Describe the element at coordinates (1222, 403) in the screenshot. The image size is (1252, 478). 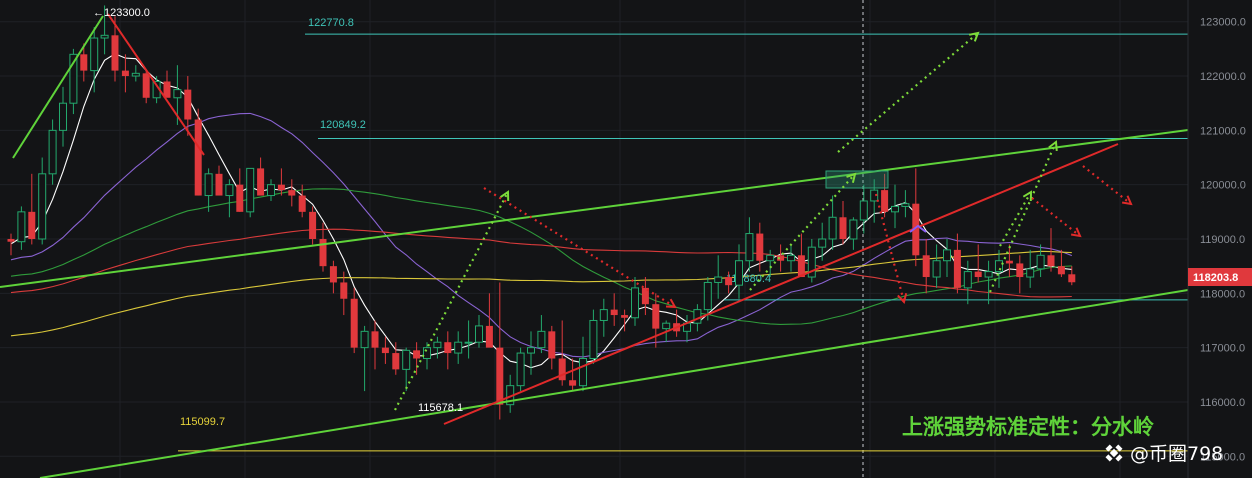
I see `y-tick-label: 116000.0` at that location.